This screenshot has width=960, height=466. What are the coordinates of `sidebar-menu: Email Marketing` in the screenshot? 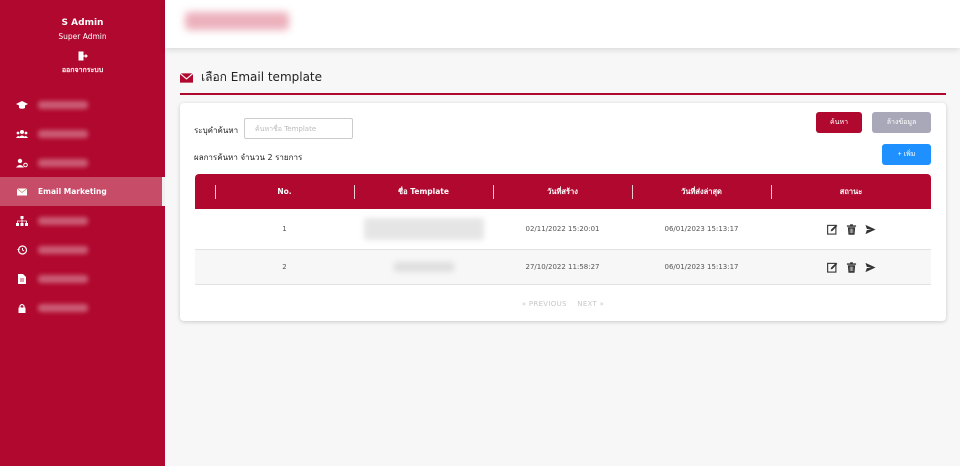 It's located at (82, 206).